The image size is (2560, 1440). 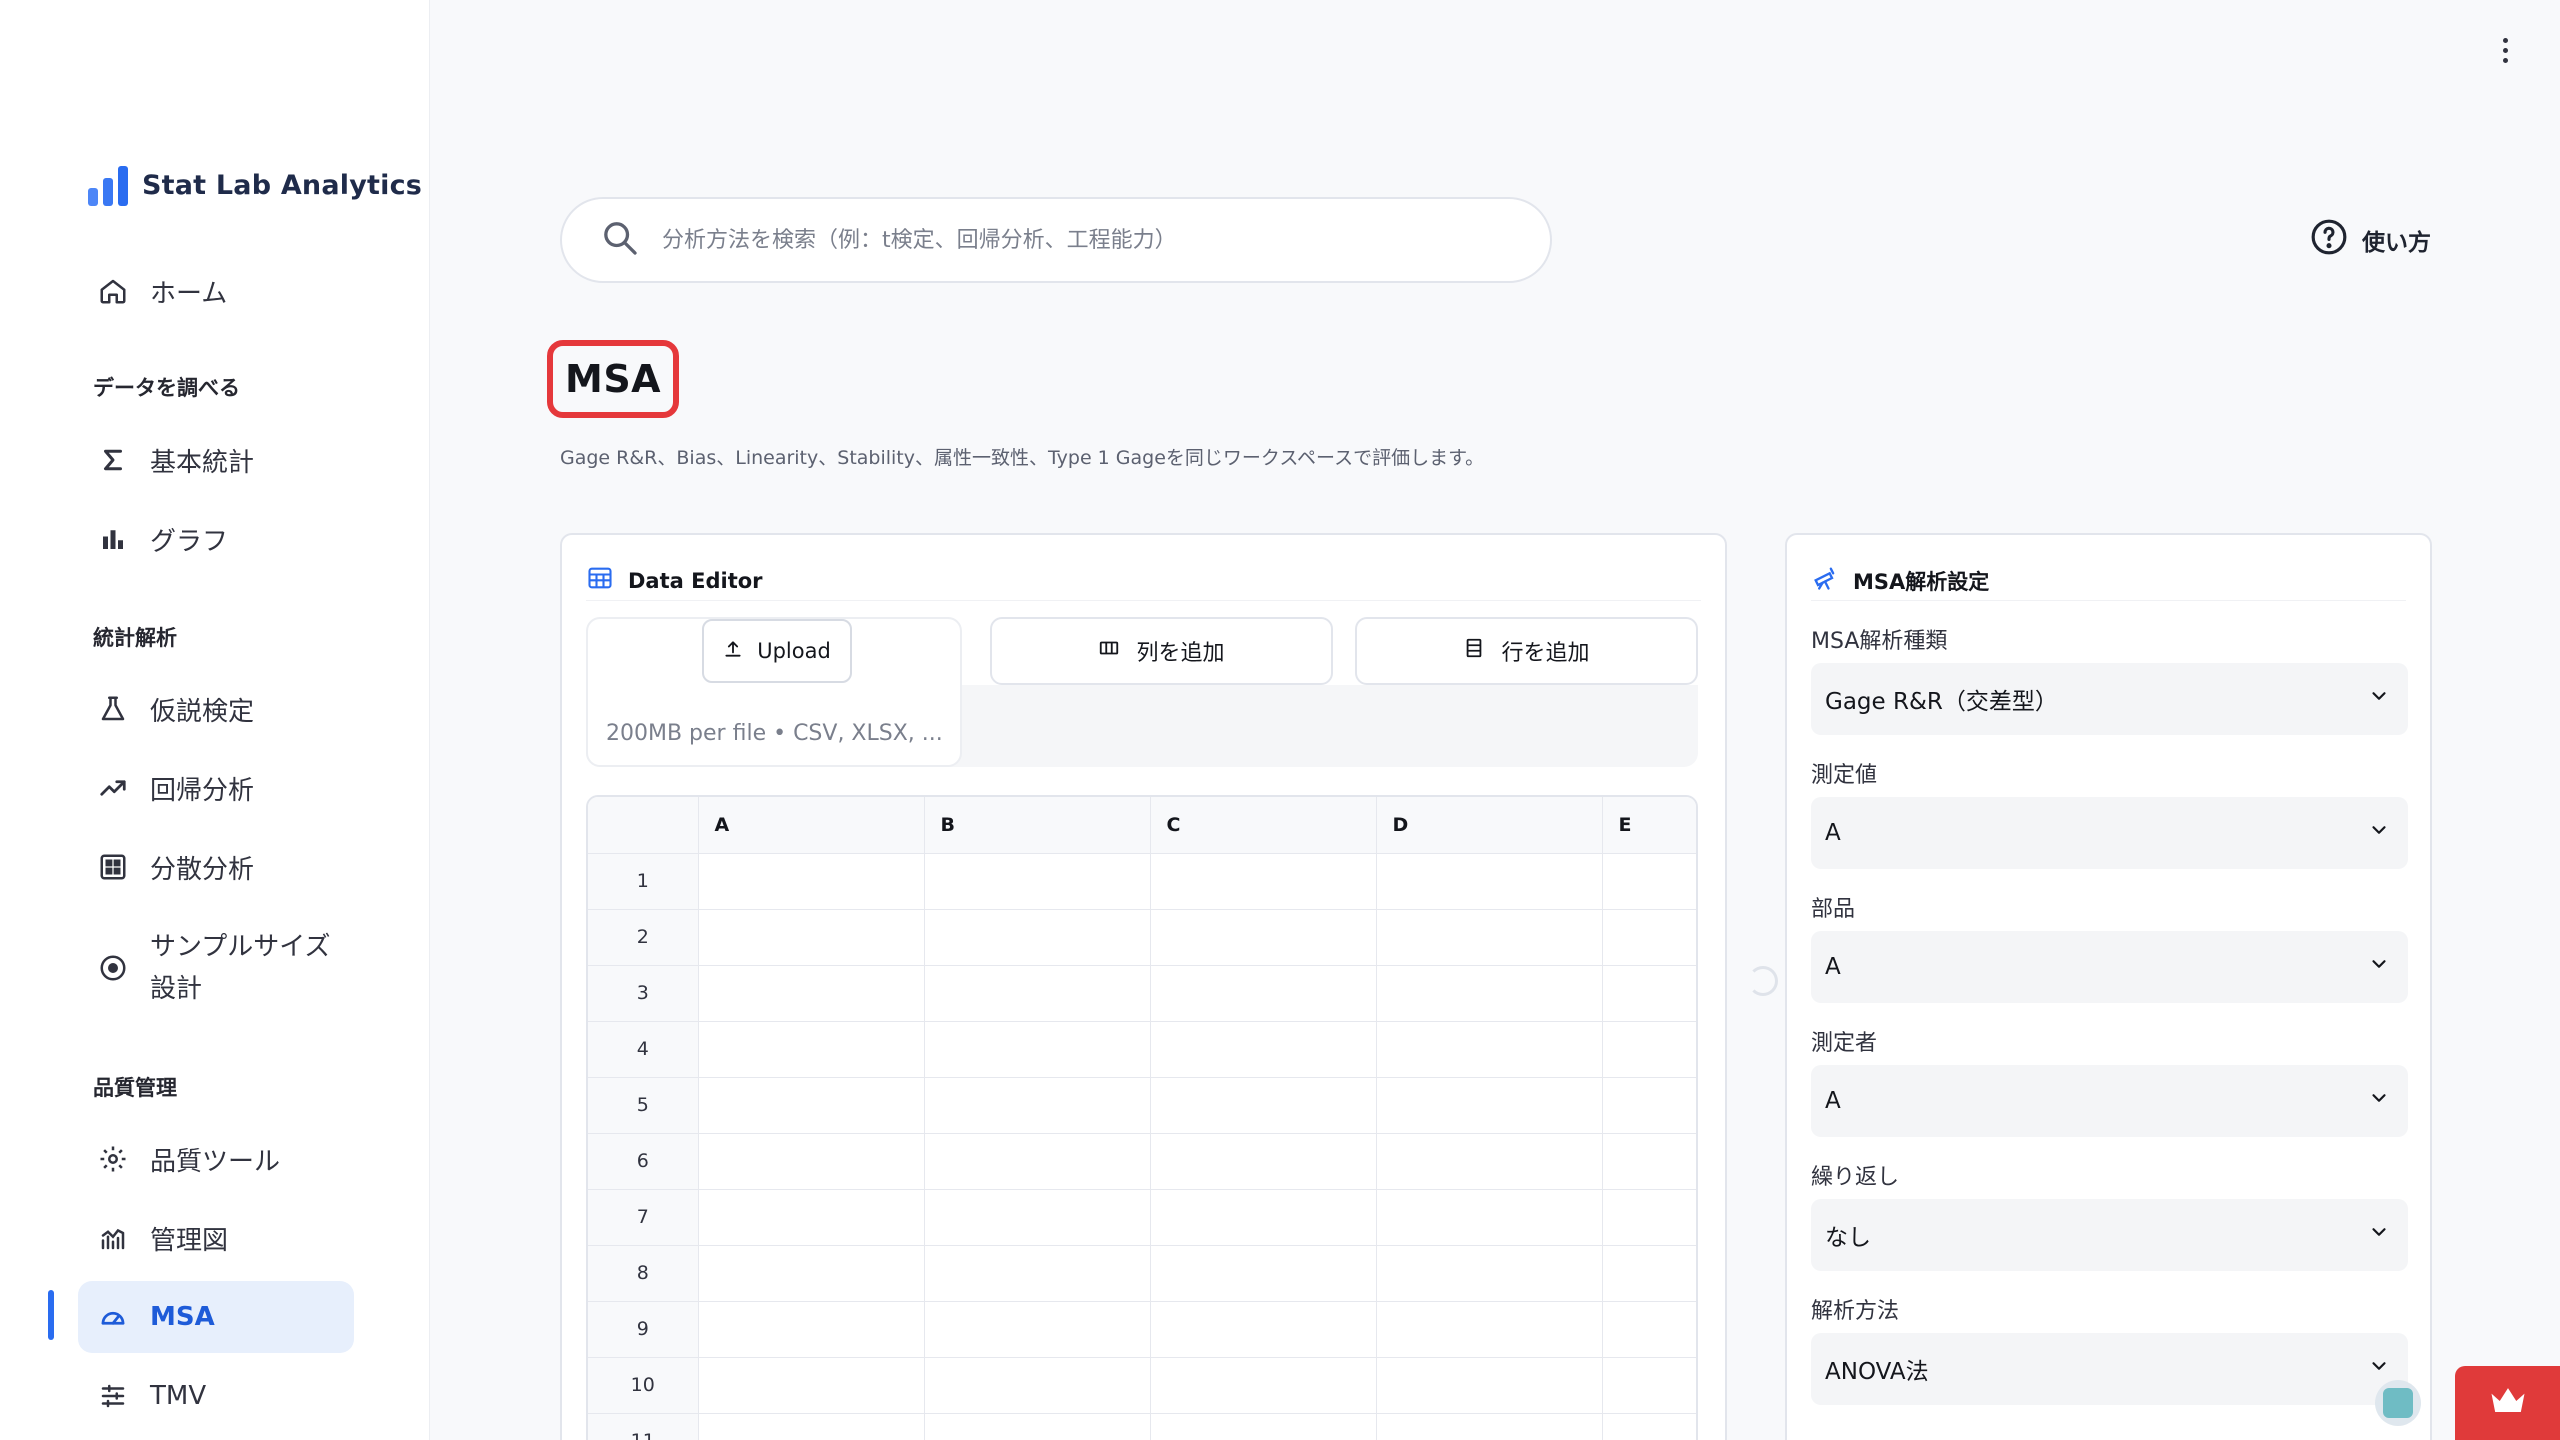 What do you see at coordinates (216, 539) in the screenshot?
I see `sidebar-item-graph: グラフ` at bounding box center [216, 539].